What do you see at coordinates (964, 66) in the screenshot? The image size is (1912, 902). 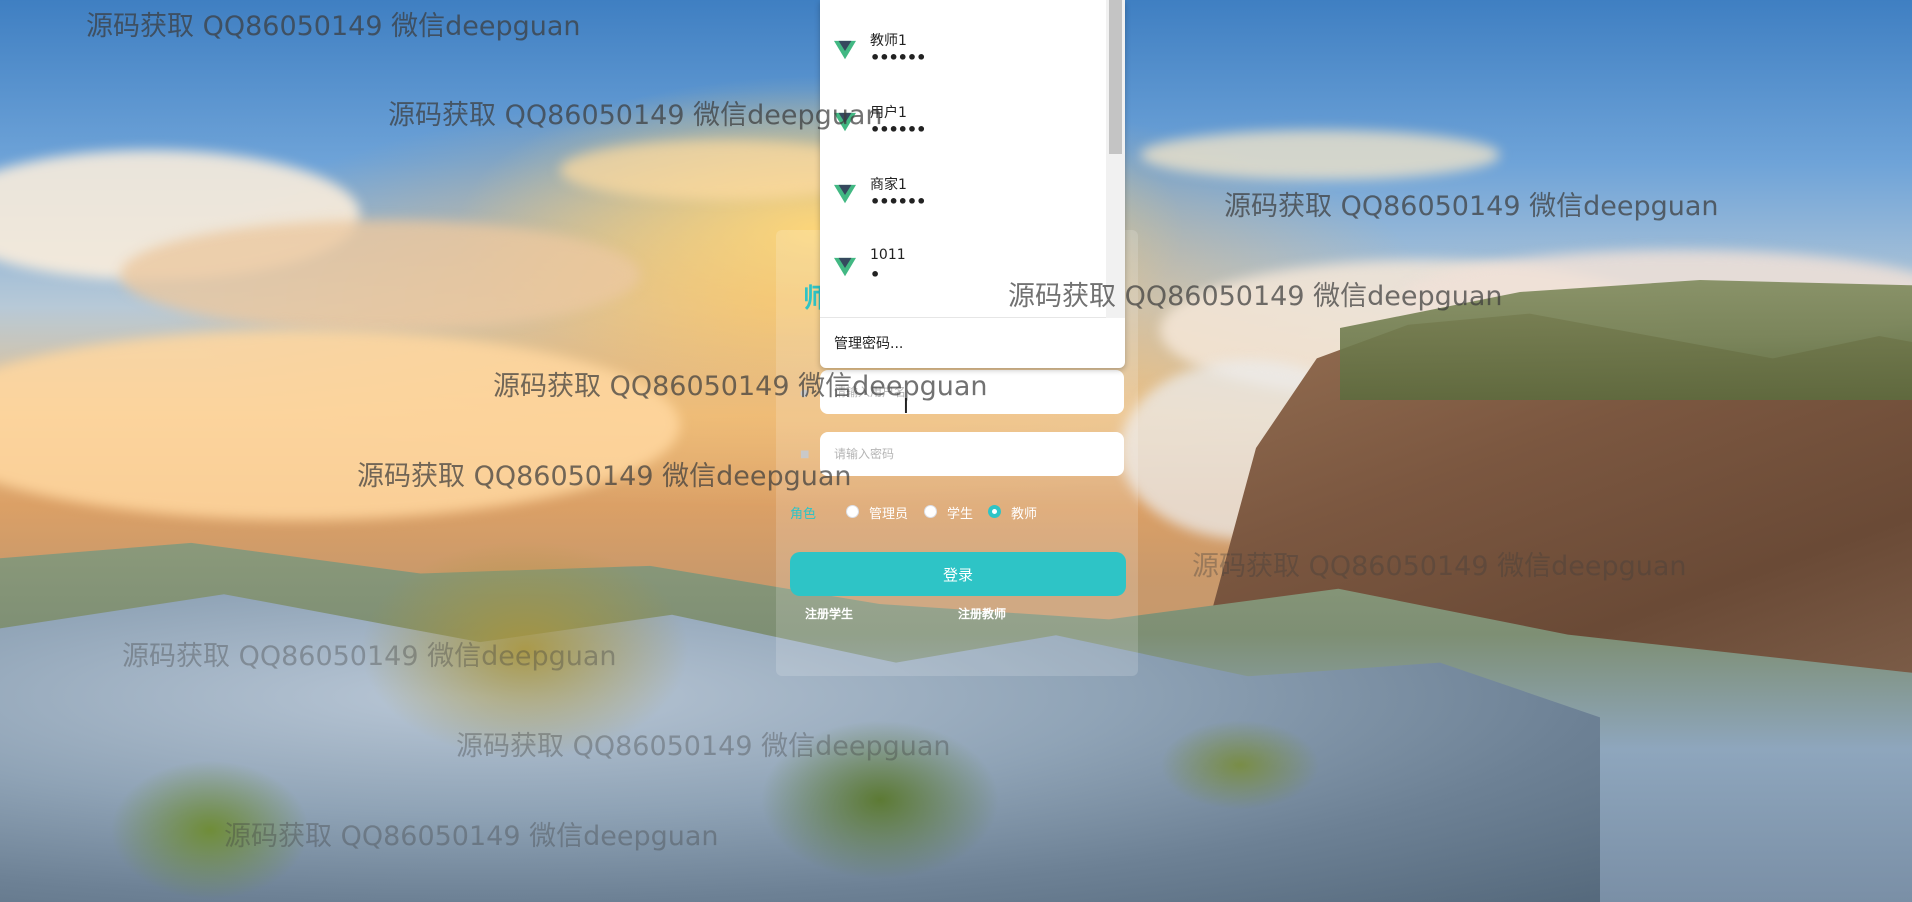 I see `saved-credential-item: 教师1 ••••••` at bounding box center [964, 66].